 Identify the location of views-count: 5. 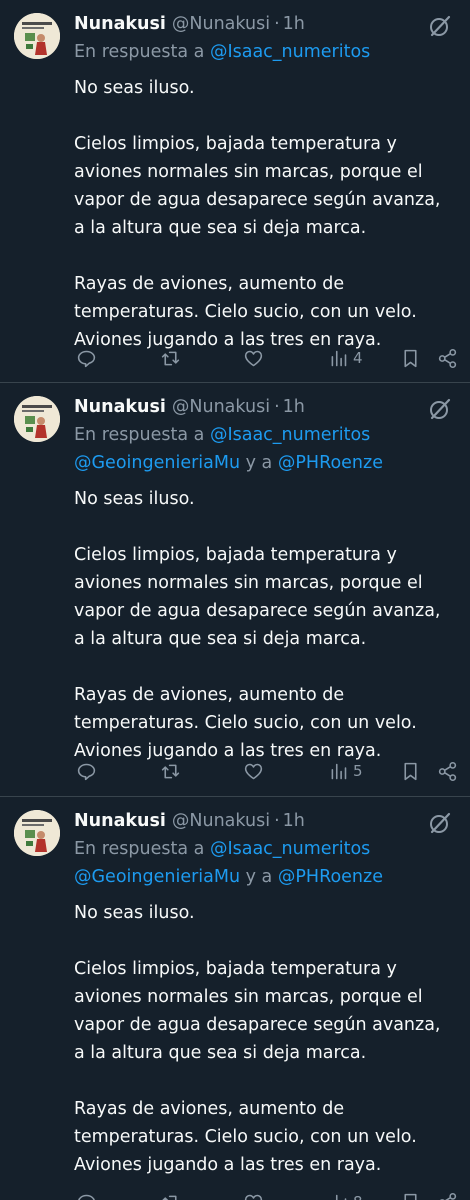
(358, 771).